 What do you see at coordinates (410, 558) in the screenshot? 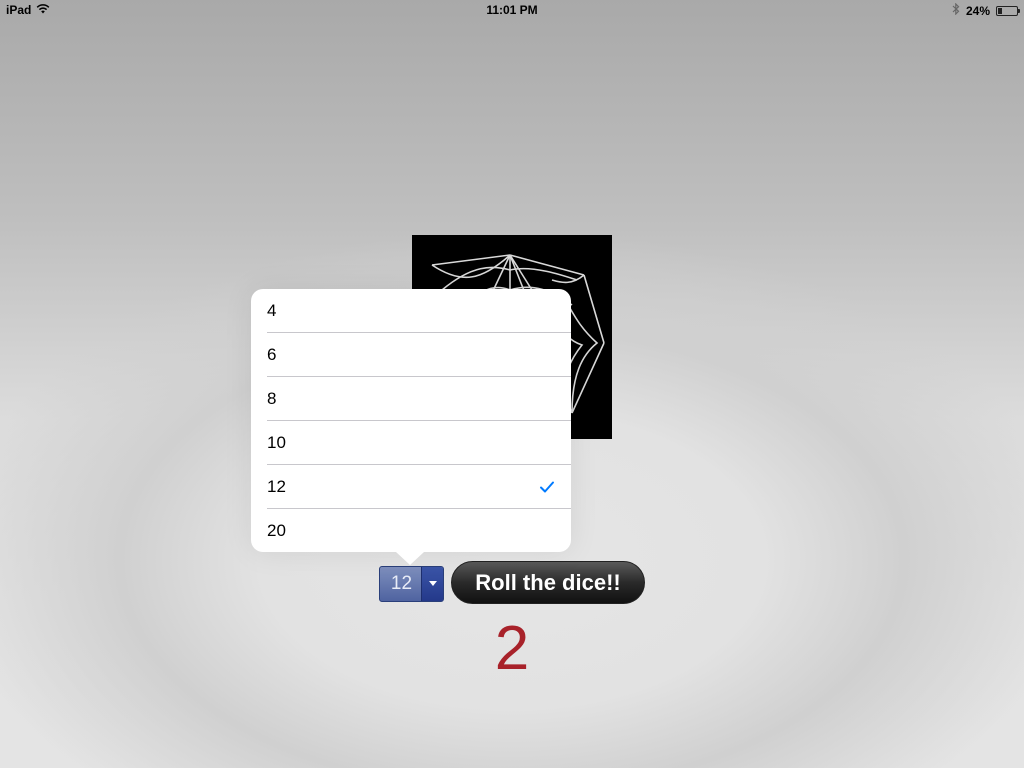
I see `popover-arrow` at bounding box center [410, 558].